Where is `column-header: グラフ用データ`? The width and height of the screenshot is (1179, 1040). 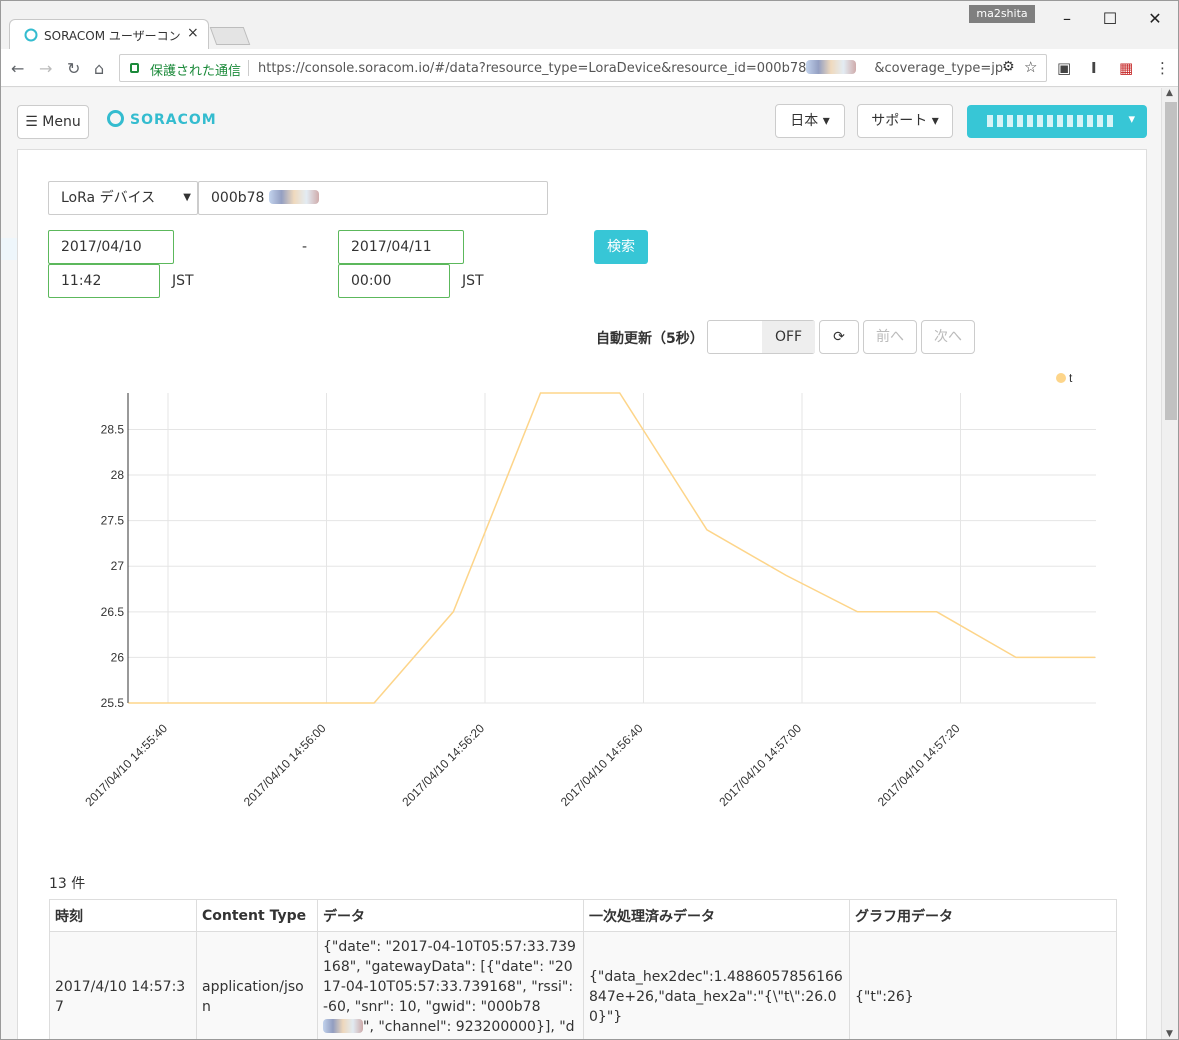 column-header: グラフ用データ is located at coordinates (983, 915).